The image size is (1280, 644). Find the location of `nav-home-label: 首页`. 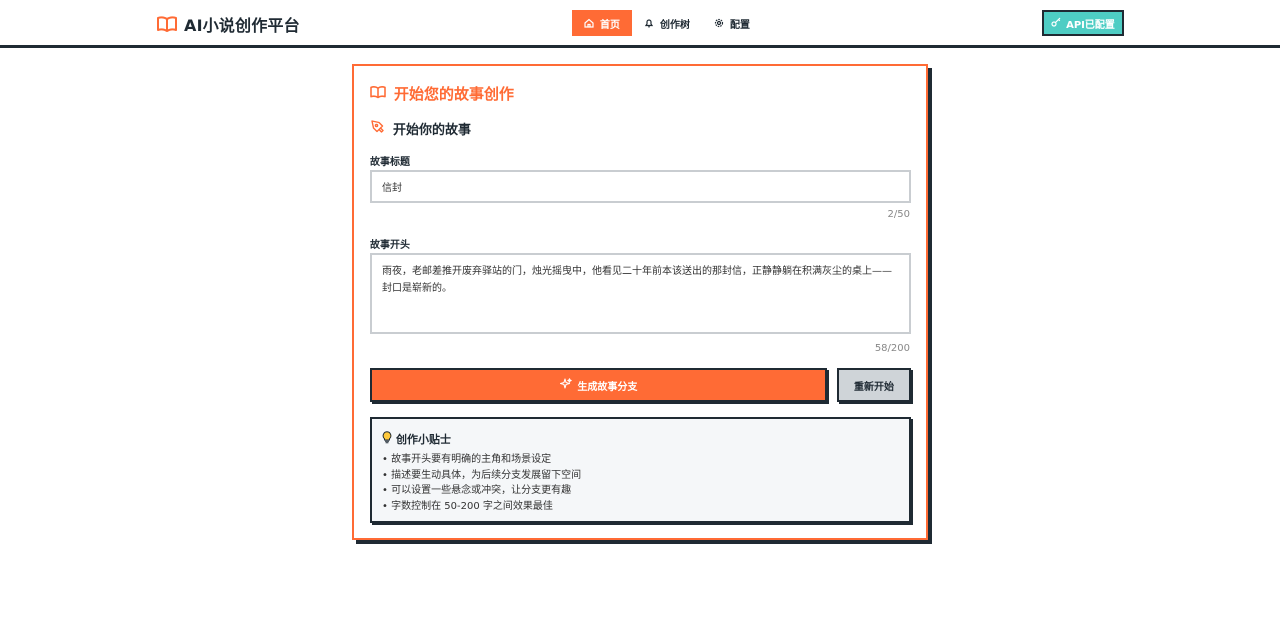

nav-home-label: 首页 is located at coordinates (610, 25).